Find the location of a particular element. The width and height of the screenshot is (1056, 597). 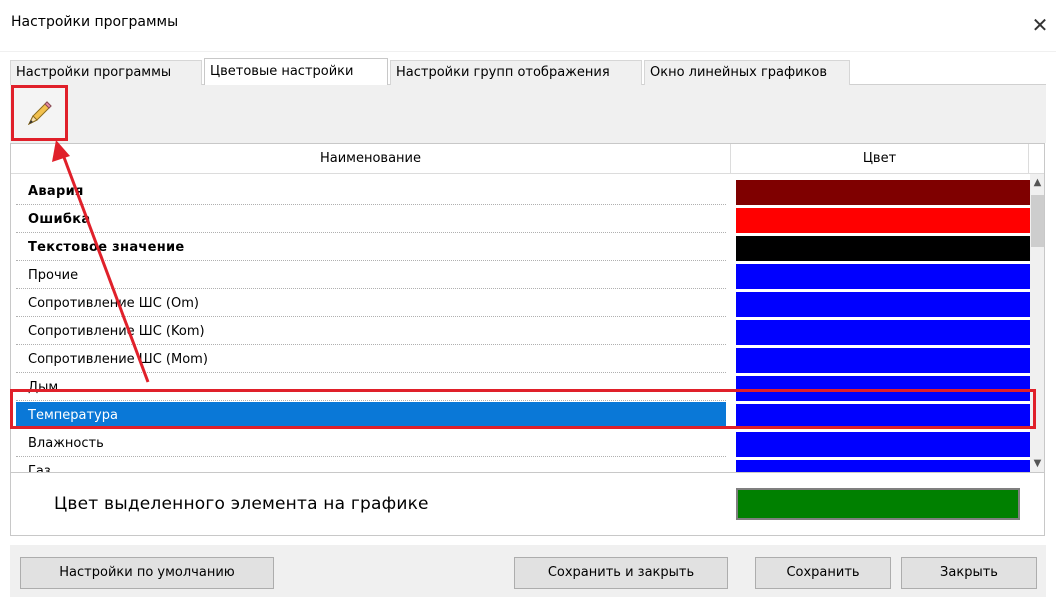

table-row: Авария is located at coordinates (521, 192).